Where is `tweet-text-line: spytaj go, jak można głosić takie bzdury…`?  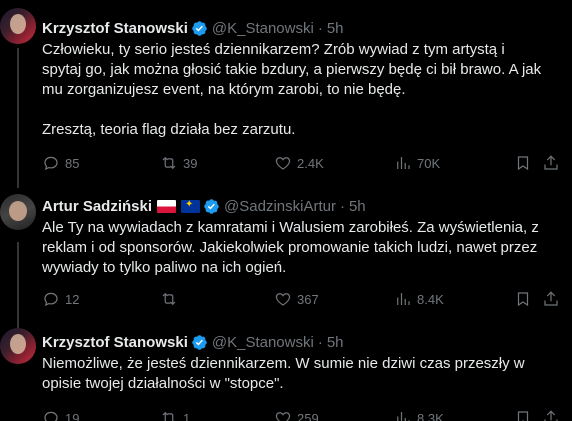 tweet-text-line: spytaj go, jak można głosić takie bzdury… is located at coordinates (292, 69).